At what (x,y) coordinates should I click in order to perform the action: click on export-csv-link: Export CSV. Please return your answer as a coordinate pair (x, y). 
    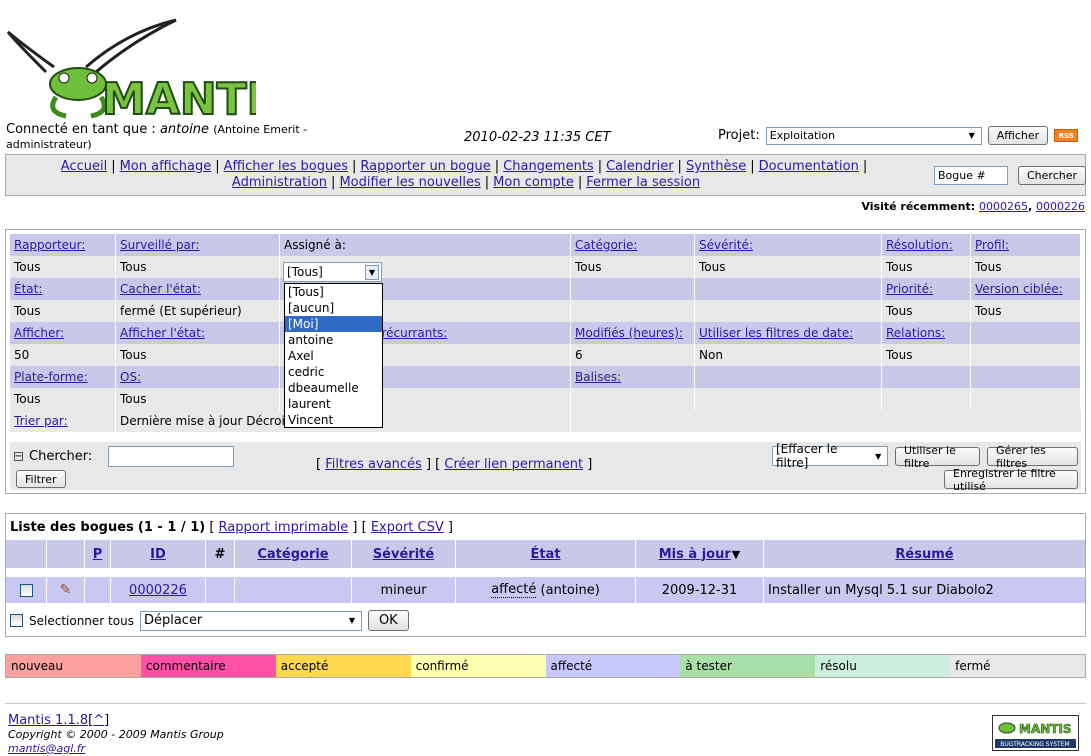
    Looking at the image, I should click on (407, 527).